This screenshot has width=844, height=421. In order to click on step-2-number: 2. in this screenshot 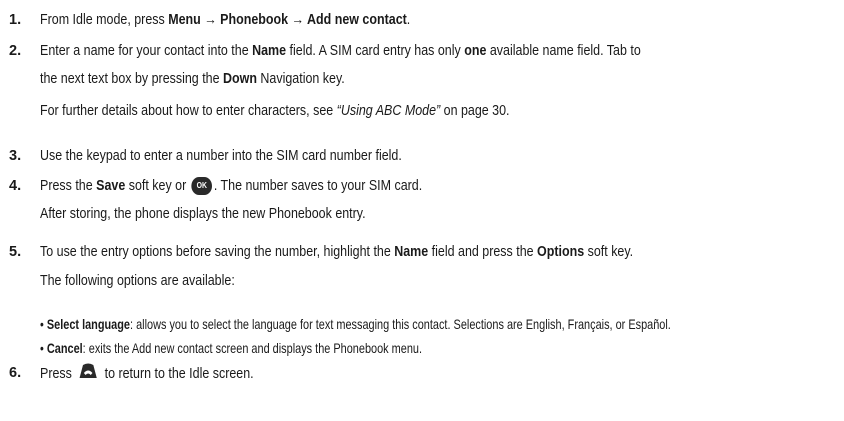, I will do `click(15, 51)`.